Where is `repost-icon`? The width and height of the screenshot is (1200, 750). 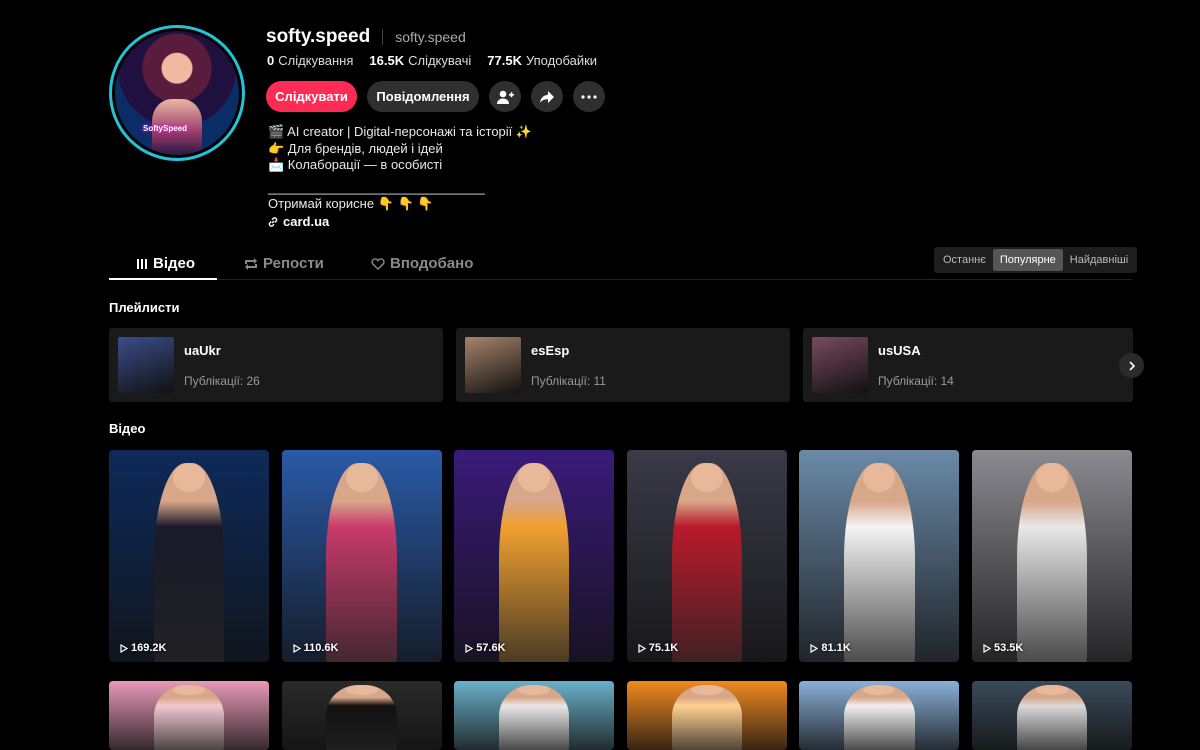 repost-icon is located at coordinates (251, 263).